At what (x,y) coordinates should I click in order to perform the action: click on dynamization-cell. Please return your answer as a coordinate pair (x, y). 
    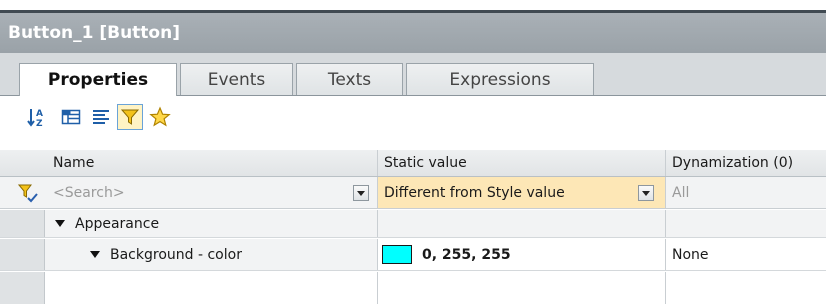
    Looking at the image, I should click on (746, 223).